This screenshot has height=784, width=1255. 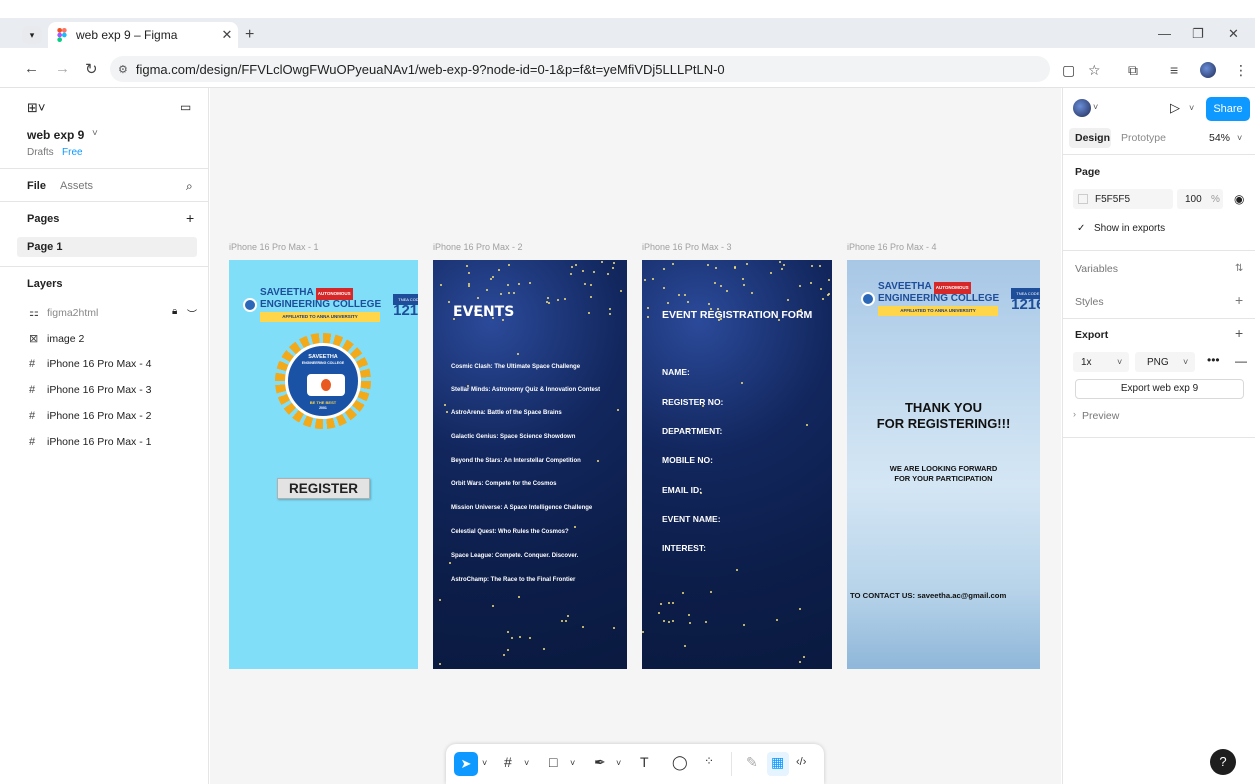 I want to click on frame-label: iPhone 16 Pro Max - 3, so click(x=687, y=247).